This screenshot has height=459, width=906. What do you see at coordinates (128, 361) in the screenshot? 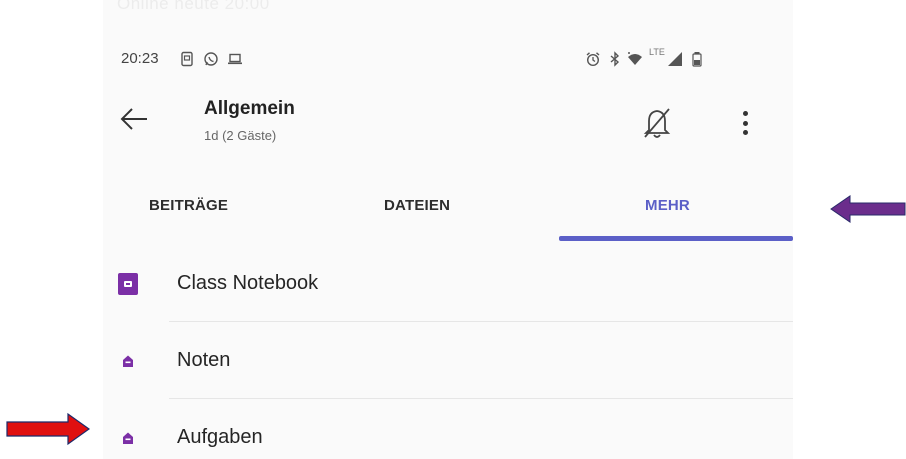
I see `grades-icon` at bounding box center [128, 361].